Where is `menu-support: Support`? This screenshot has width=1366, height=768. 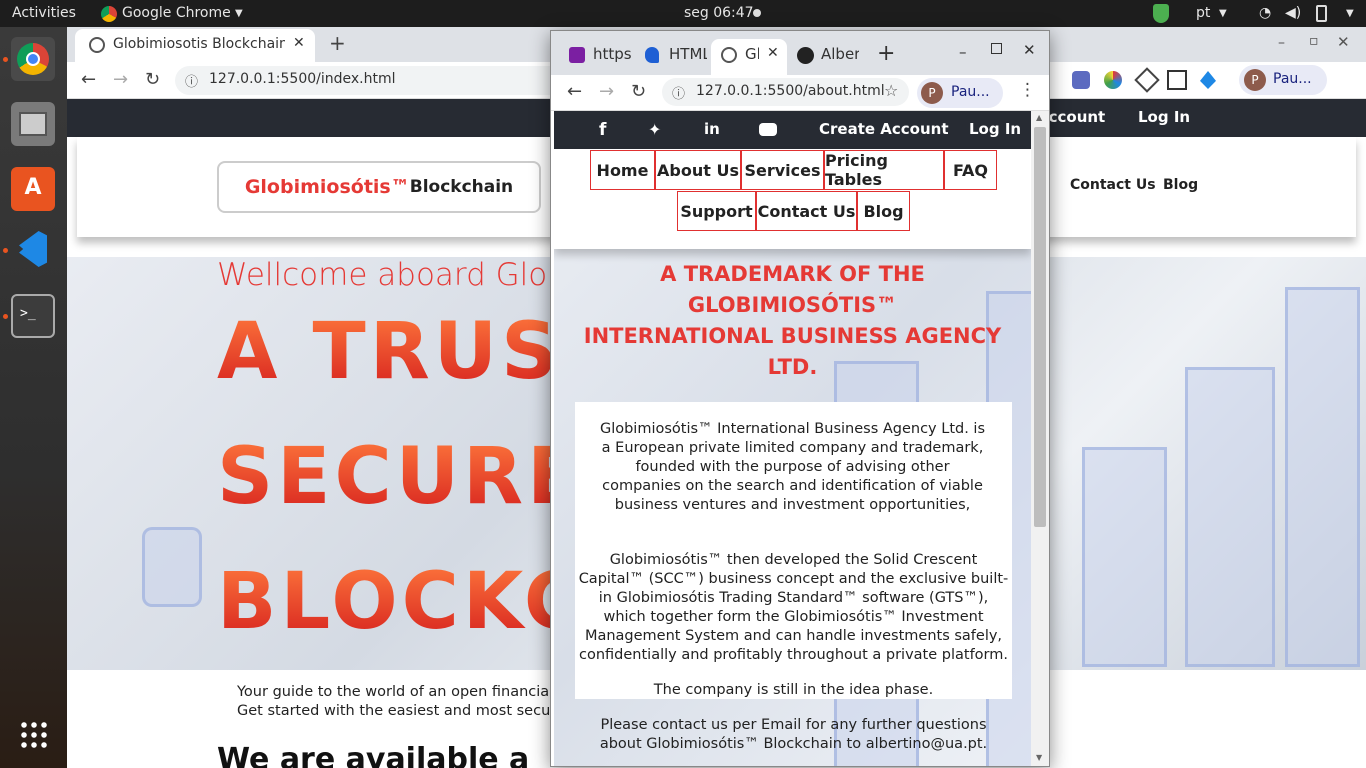
menu-support: Support is located at coordinates (716, 211).